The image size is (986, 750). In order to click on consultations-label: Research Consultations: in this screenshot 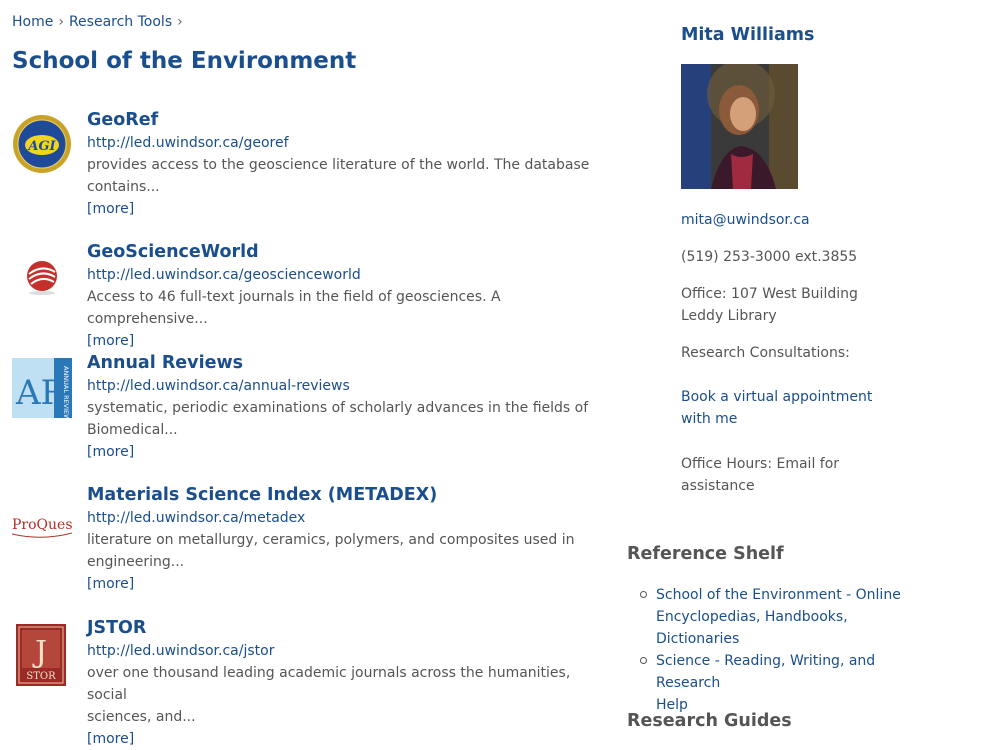, I will do `click(765, 353)`.